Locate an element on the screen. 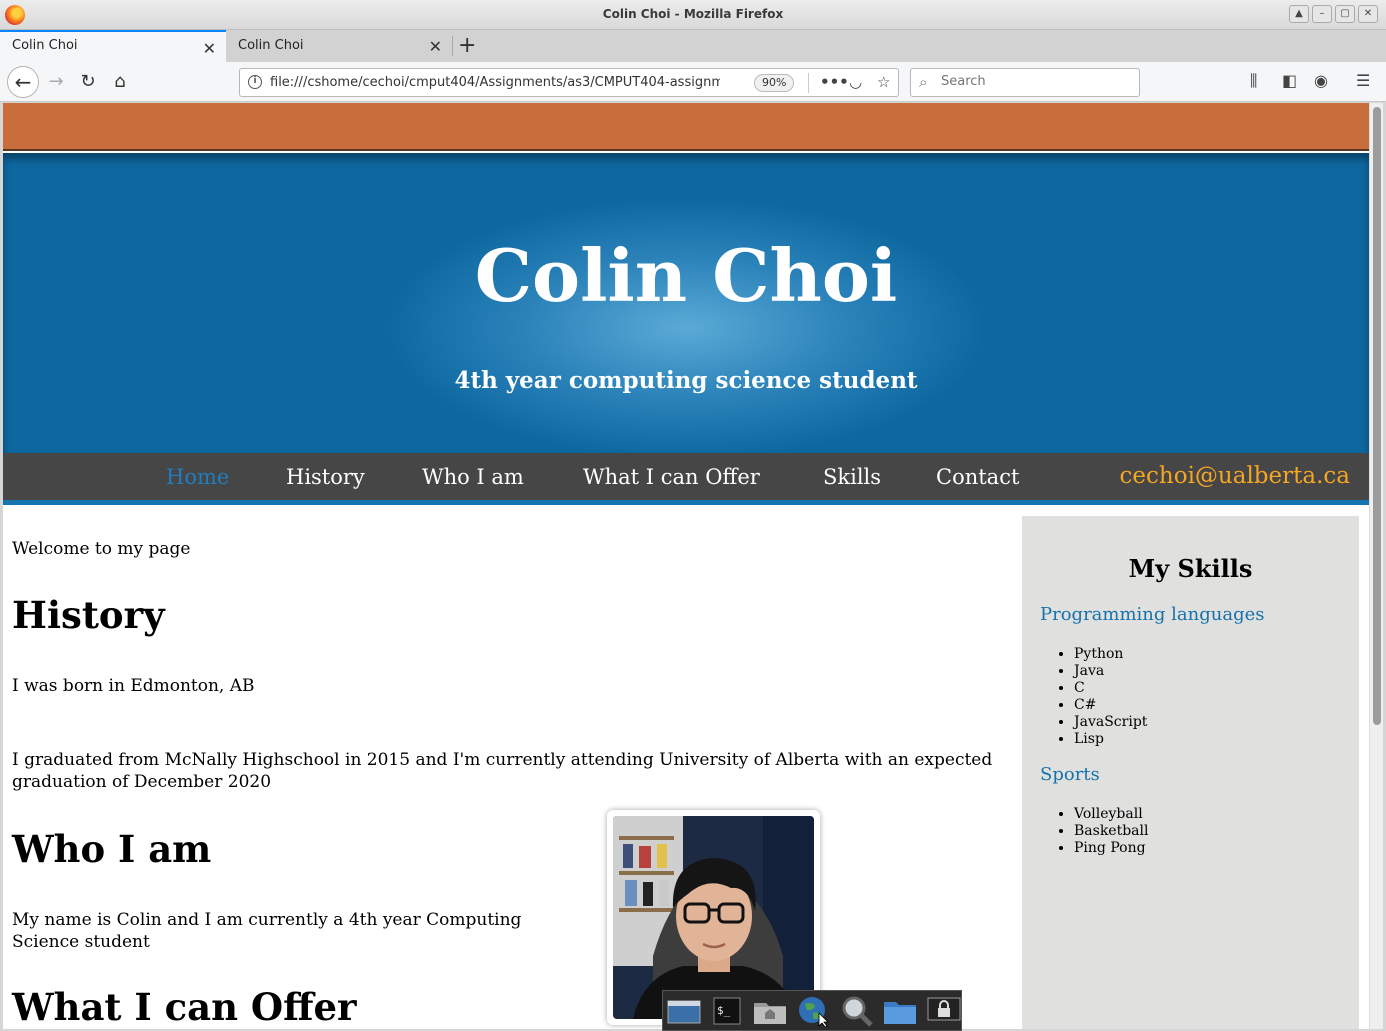 This screenshot has height=1031, width=1386. window-maximize-icon: ▢ is located at coordinates (1345, 14).